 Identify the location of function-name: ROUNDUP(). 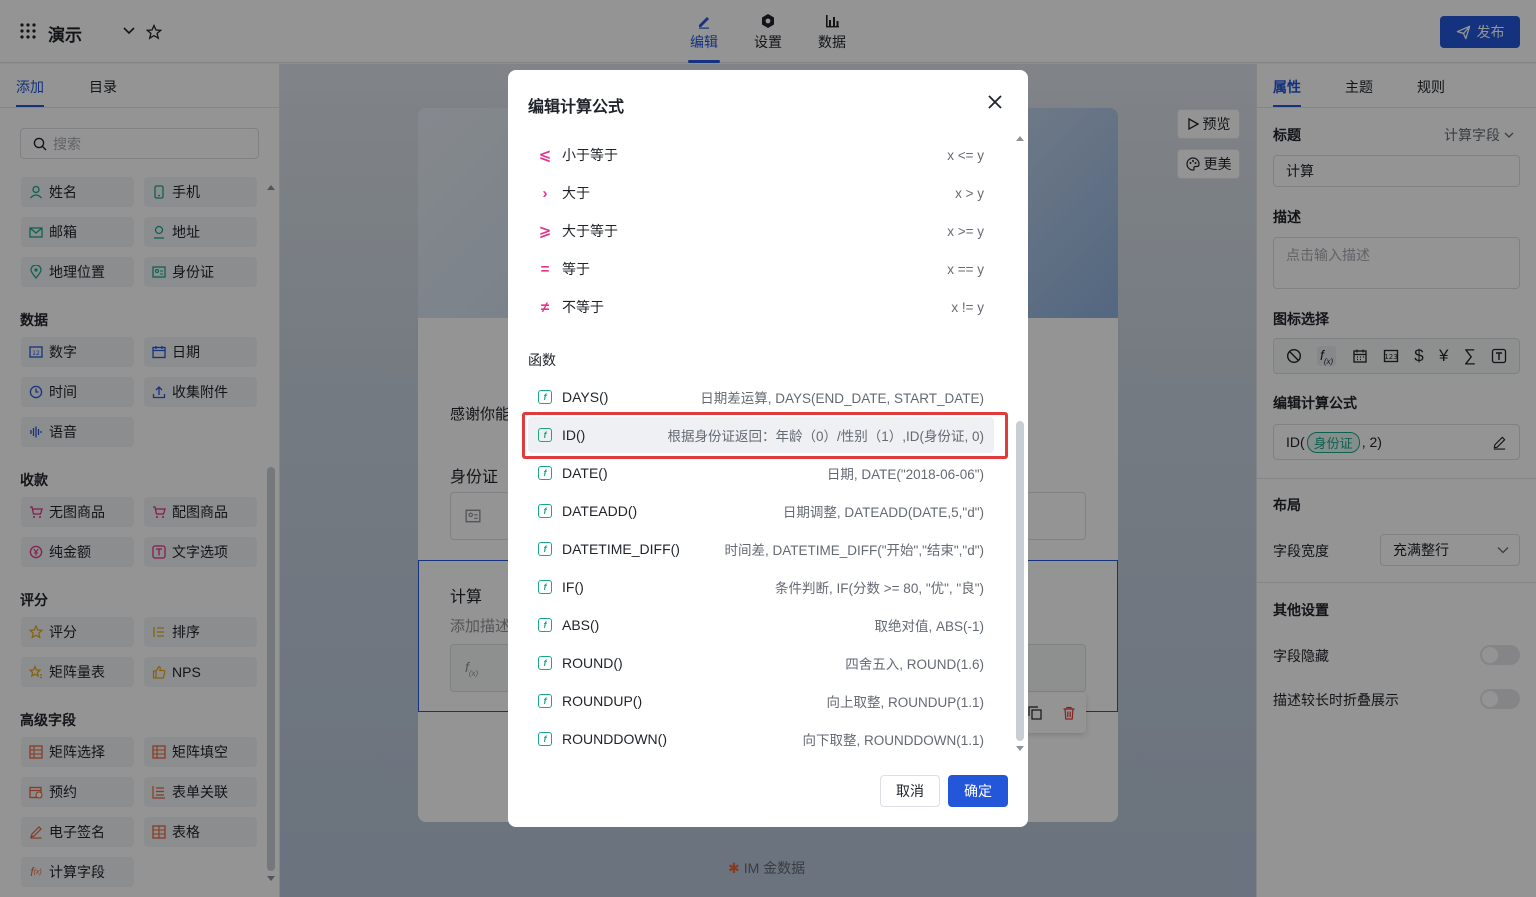
(602, 701).